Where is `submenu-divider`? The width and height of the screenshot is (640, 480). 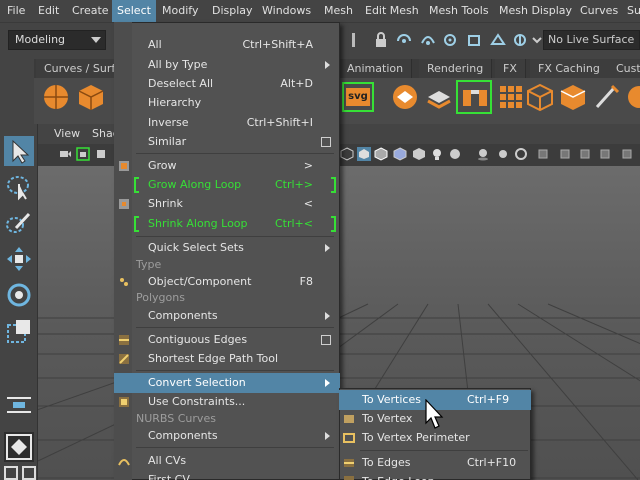 submenu-divider is located at coordinates (444, 450).